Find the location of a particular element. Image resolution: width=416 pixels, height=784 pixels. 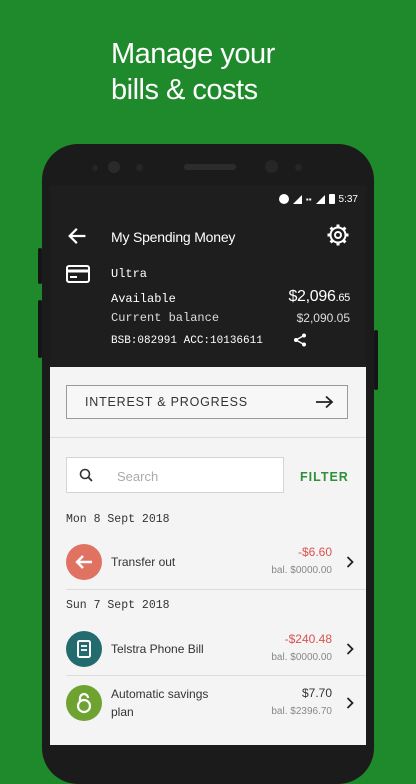

transaction-description: Telstra Phone Bill is located at coordinates (157, 649).